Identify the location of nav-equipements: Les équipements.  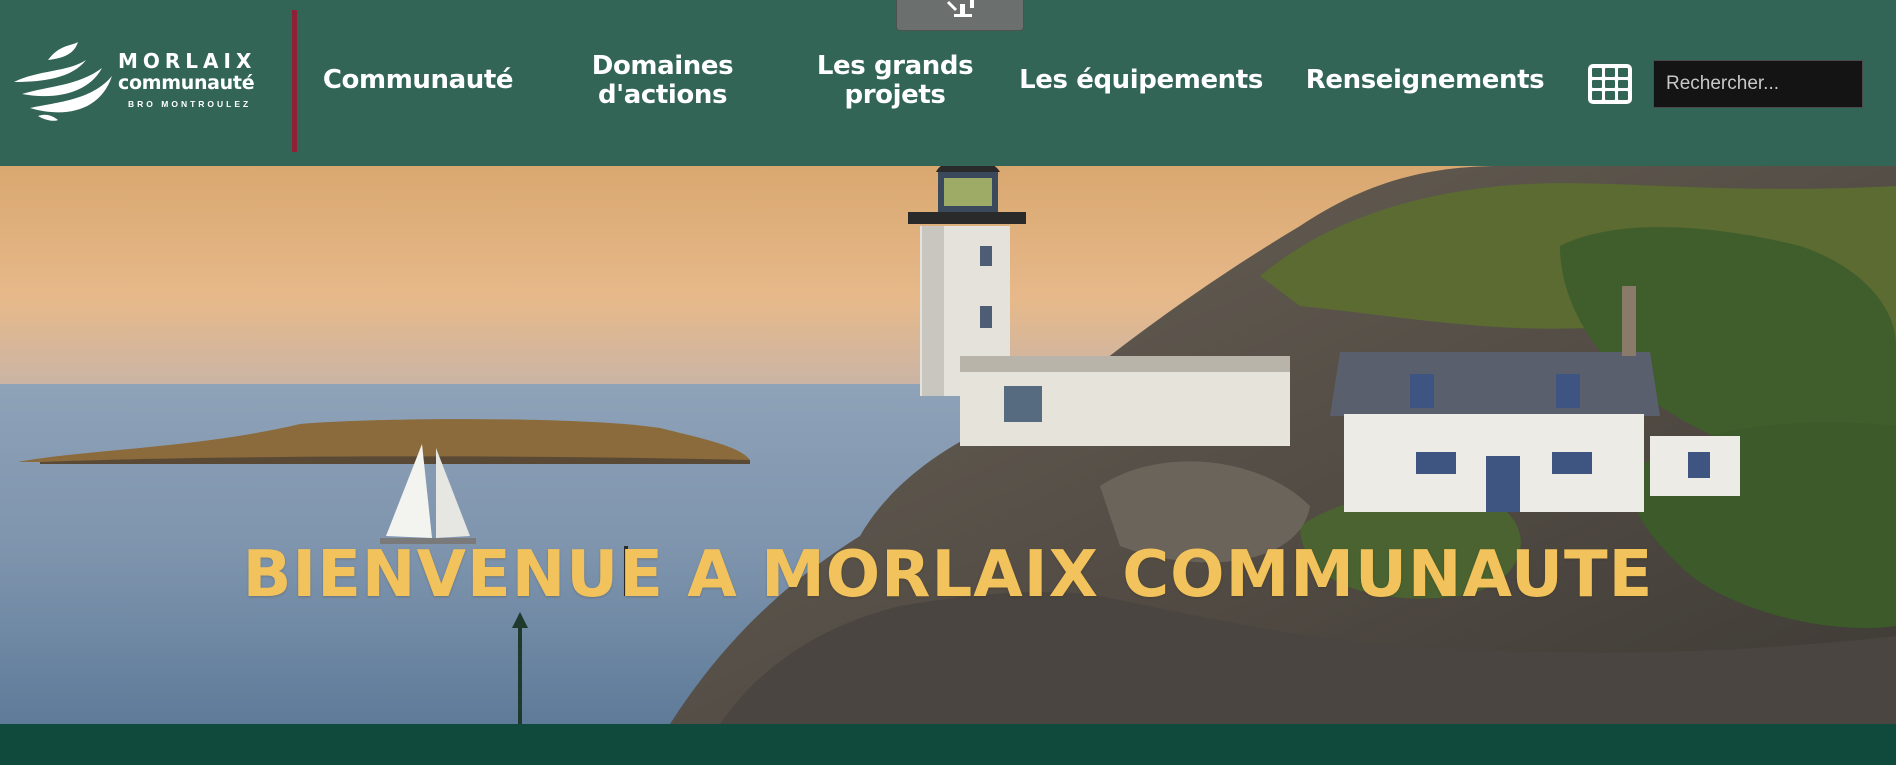
(1141, 80).